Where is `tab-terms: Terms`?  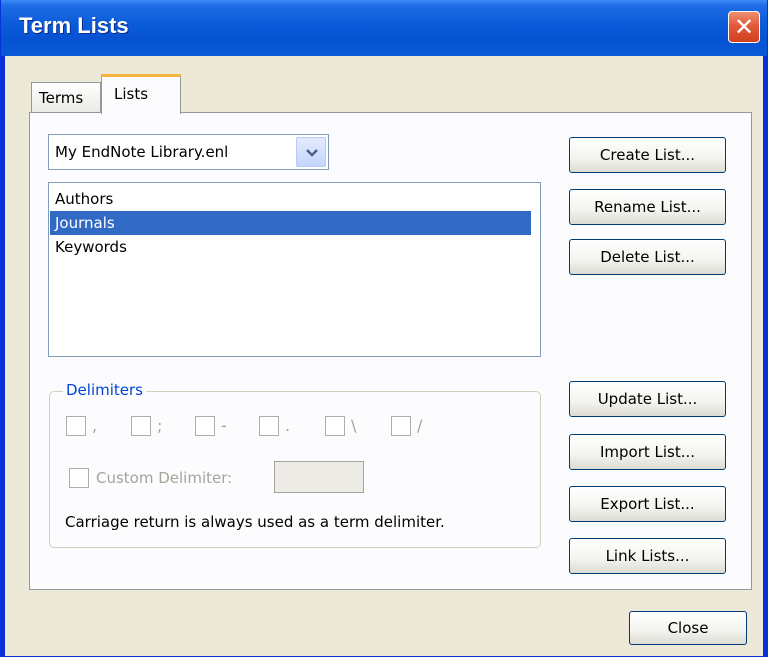
tab-terms: Terms is located at coordinates (66, 97).